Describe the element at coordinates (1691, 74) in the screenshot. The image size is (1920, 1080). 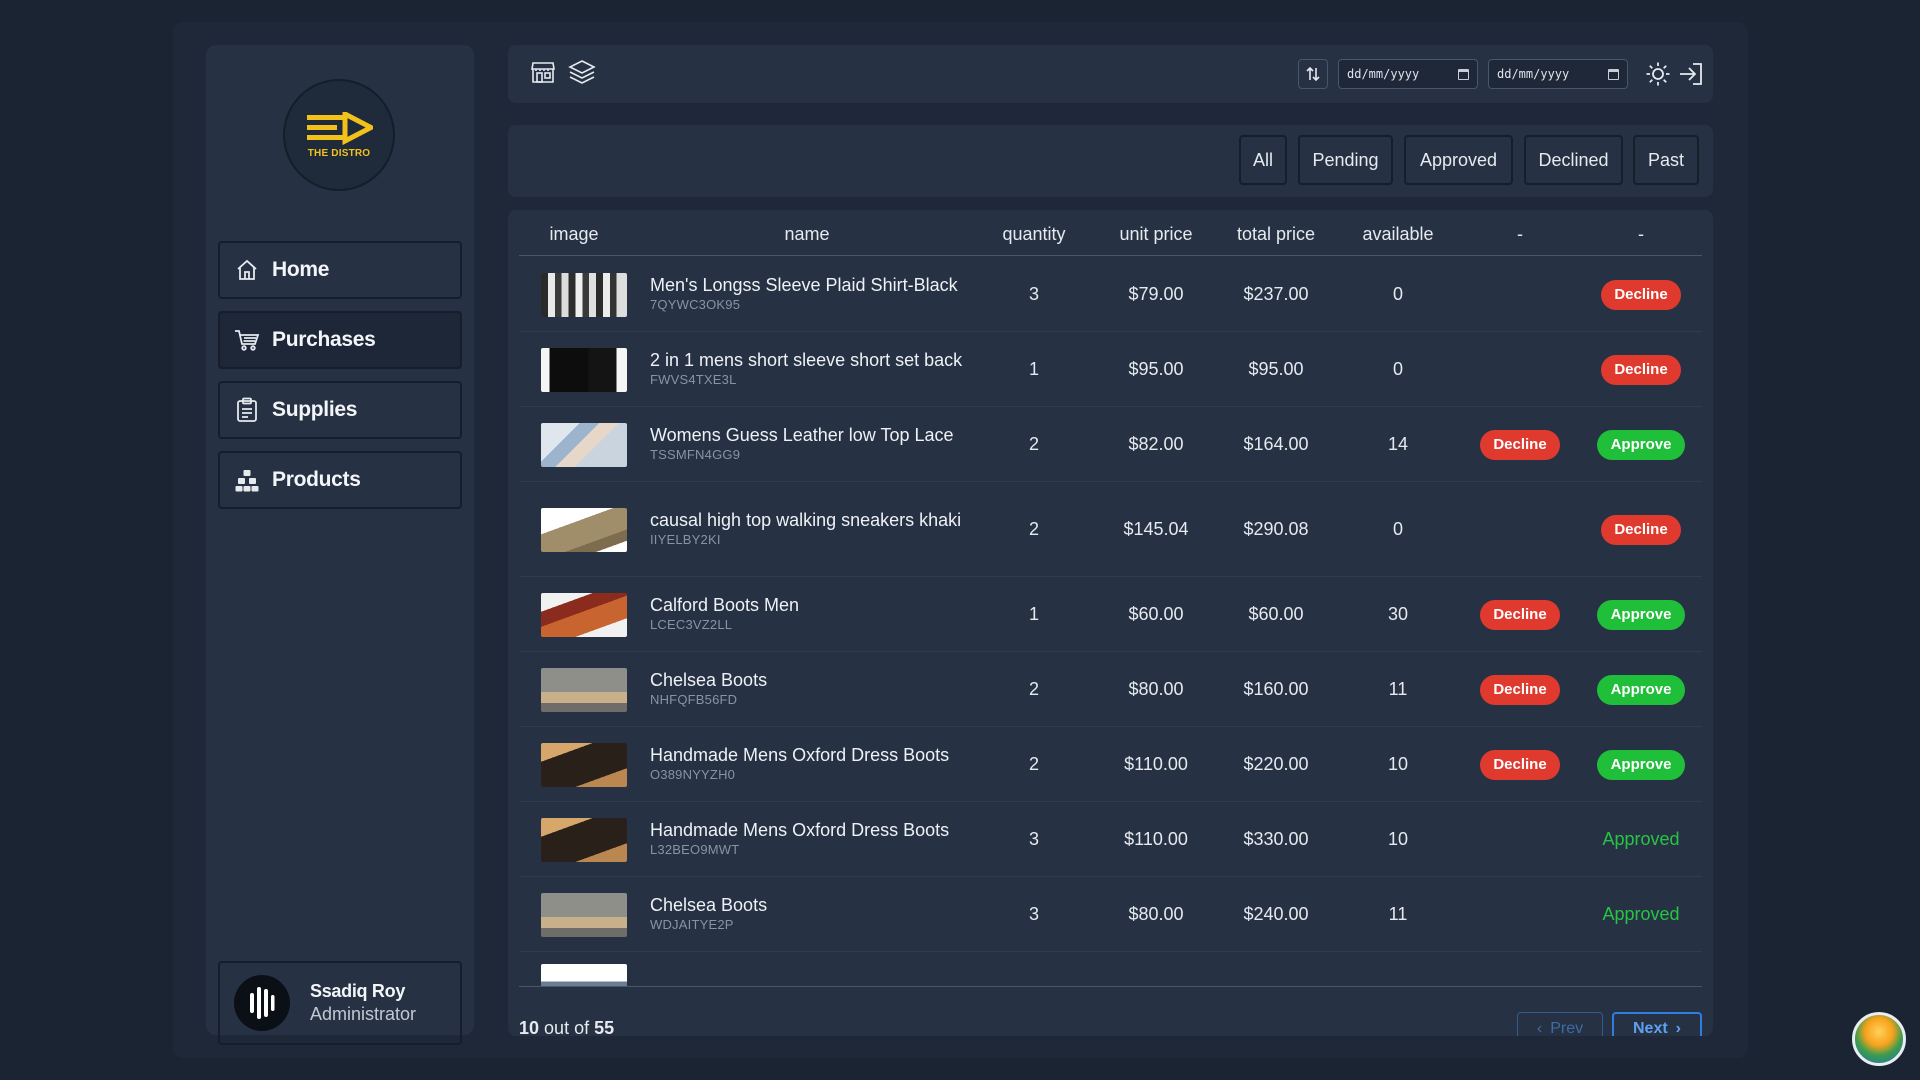
I see `logout-icon` at that location.